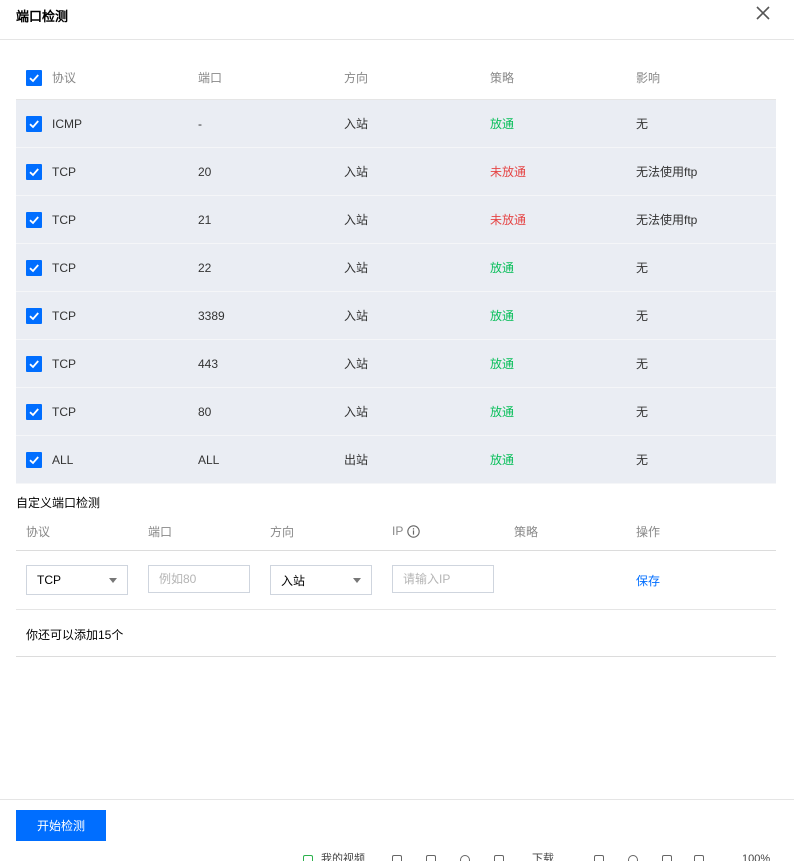 This screenshot has height=861, width=794. What do you see at coordinates (396, 412) in the screenshot?
I see `table-row: TCP 80 入站 放通 无` at bounding box center [396, 412].